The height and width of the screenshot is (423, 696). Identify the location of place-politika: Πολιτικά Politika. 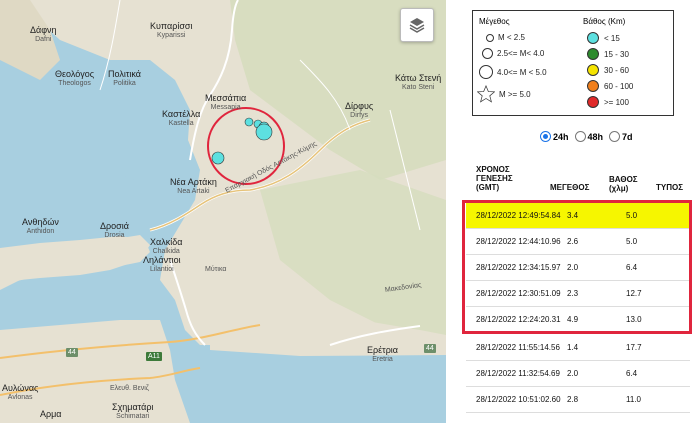
(124, 78).